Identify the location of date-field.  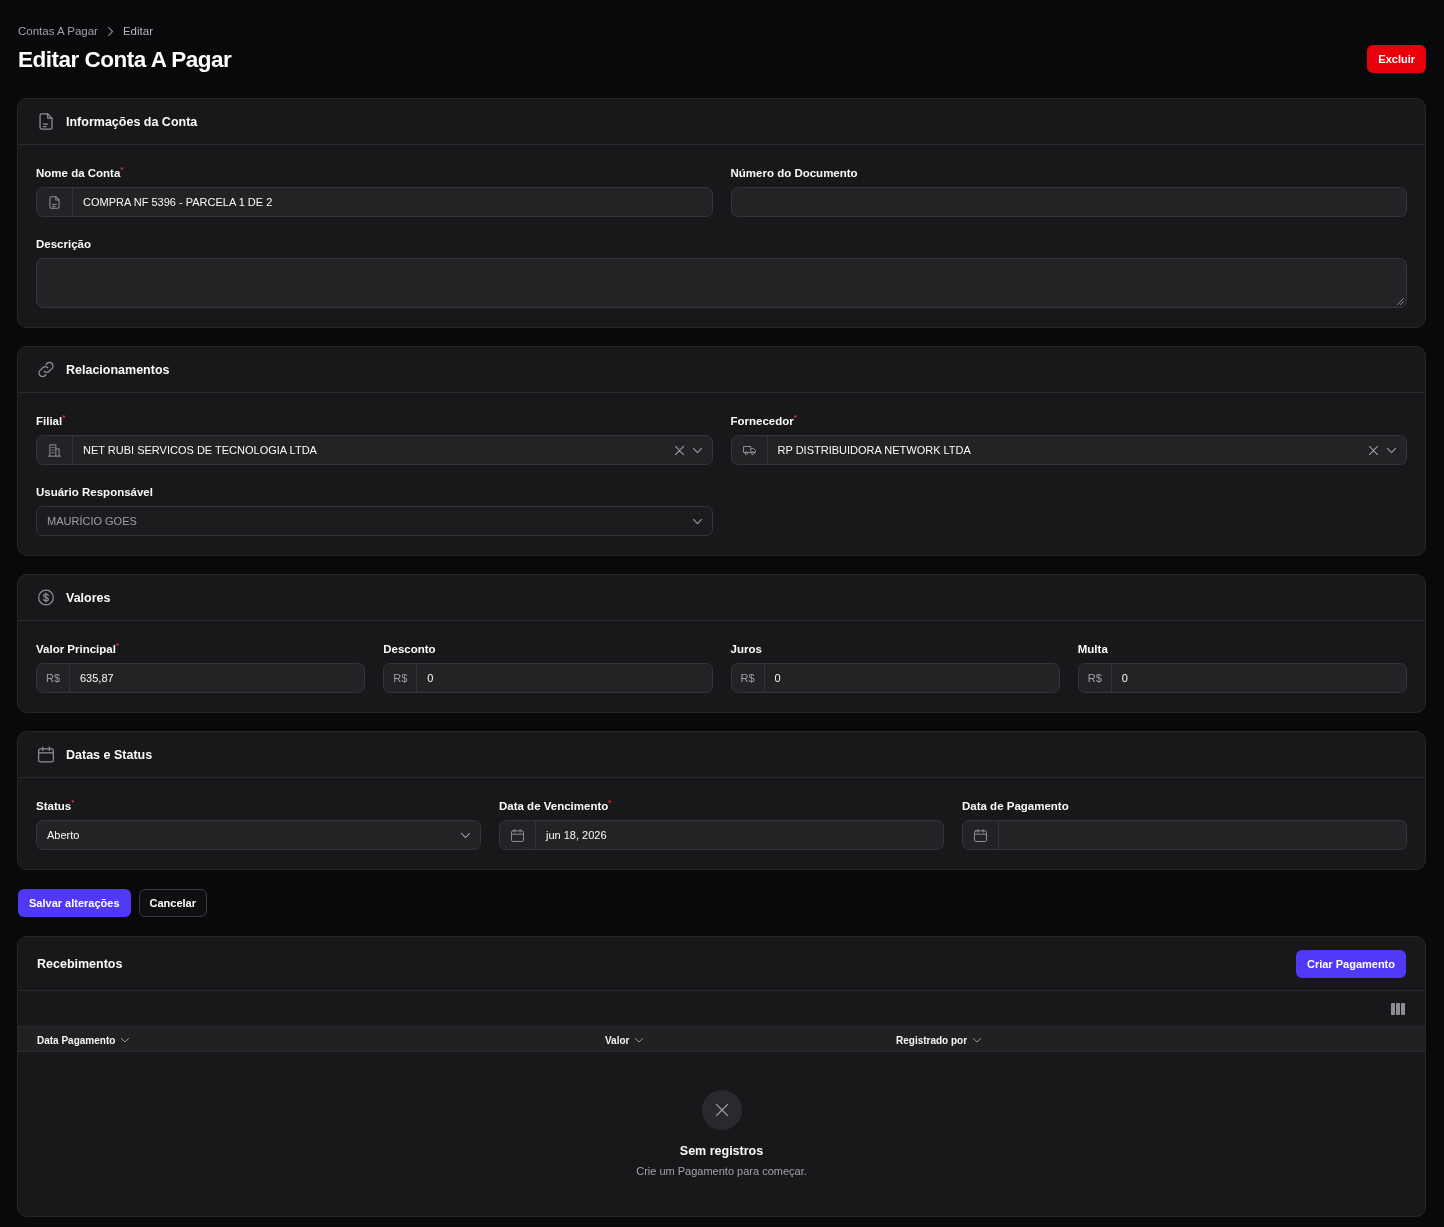
(1184, 835).